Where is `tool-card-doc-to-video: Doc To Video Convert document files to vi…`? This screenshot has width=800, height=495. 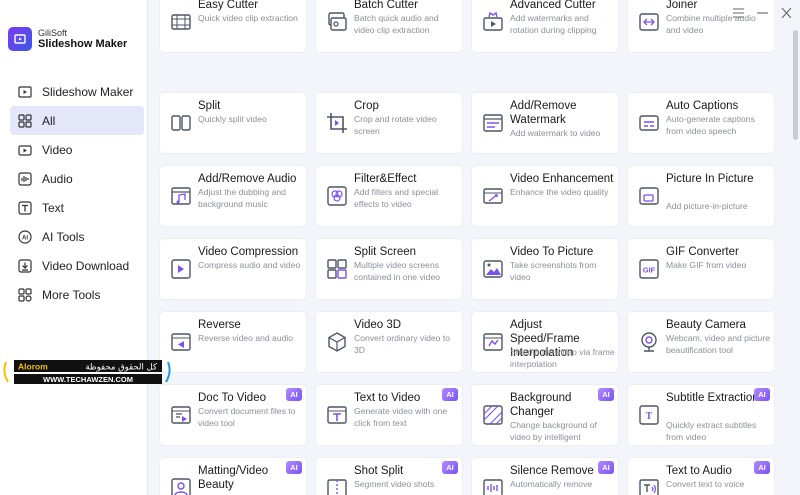 tool-card-doc-to-video: Doc To Video Convert document files to vi… is located at coordinates (233, 415).